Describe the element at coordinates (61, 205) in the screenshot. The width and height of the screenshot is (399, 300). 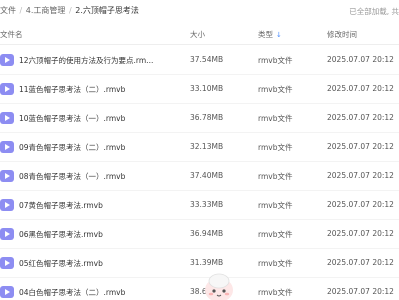
I see `file-name: 07黄色帽子思考法.rmvb` at that location.